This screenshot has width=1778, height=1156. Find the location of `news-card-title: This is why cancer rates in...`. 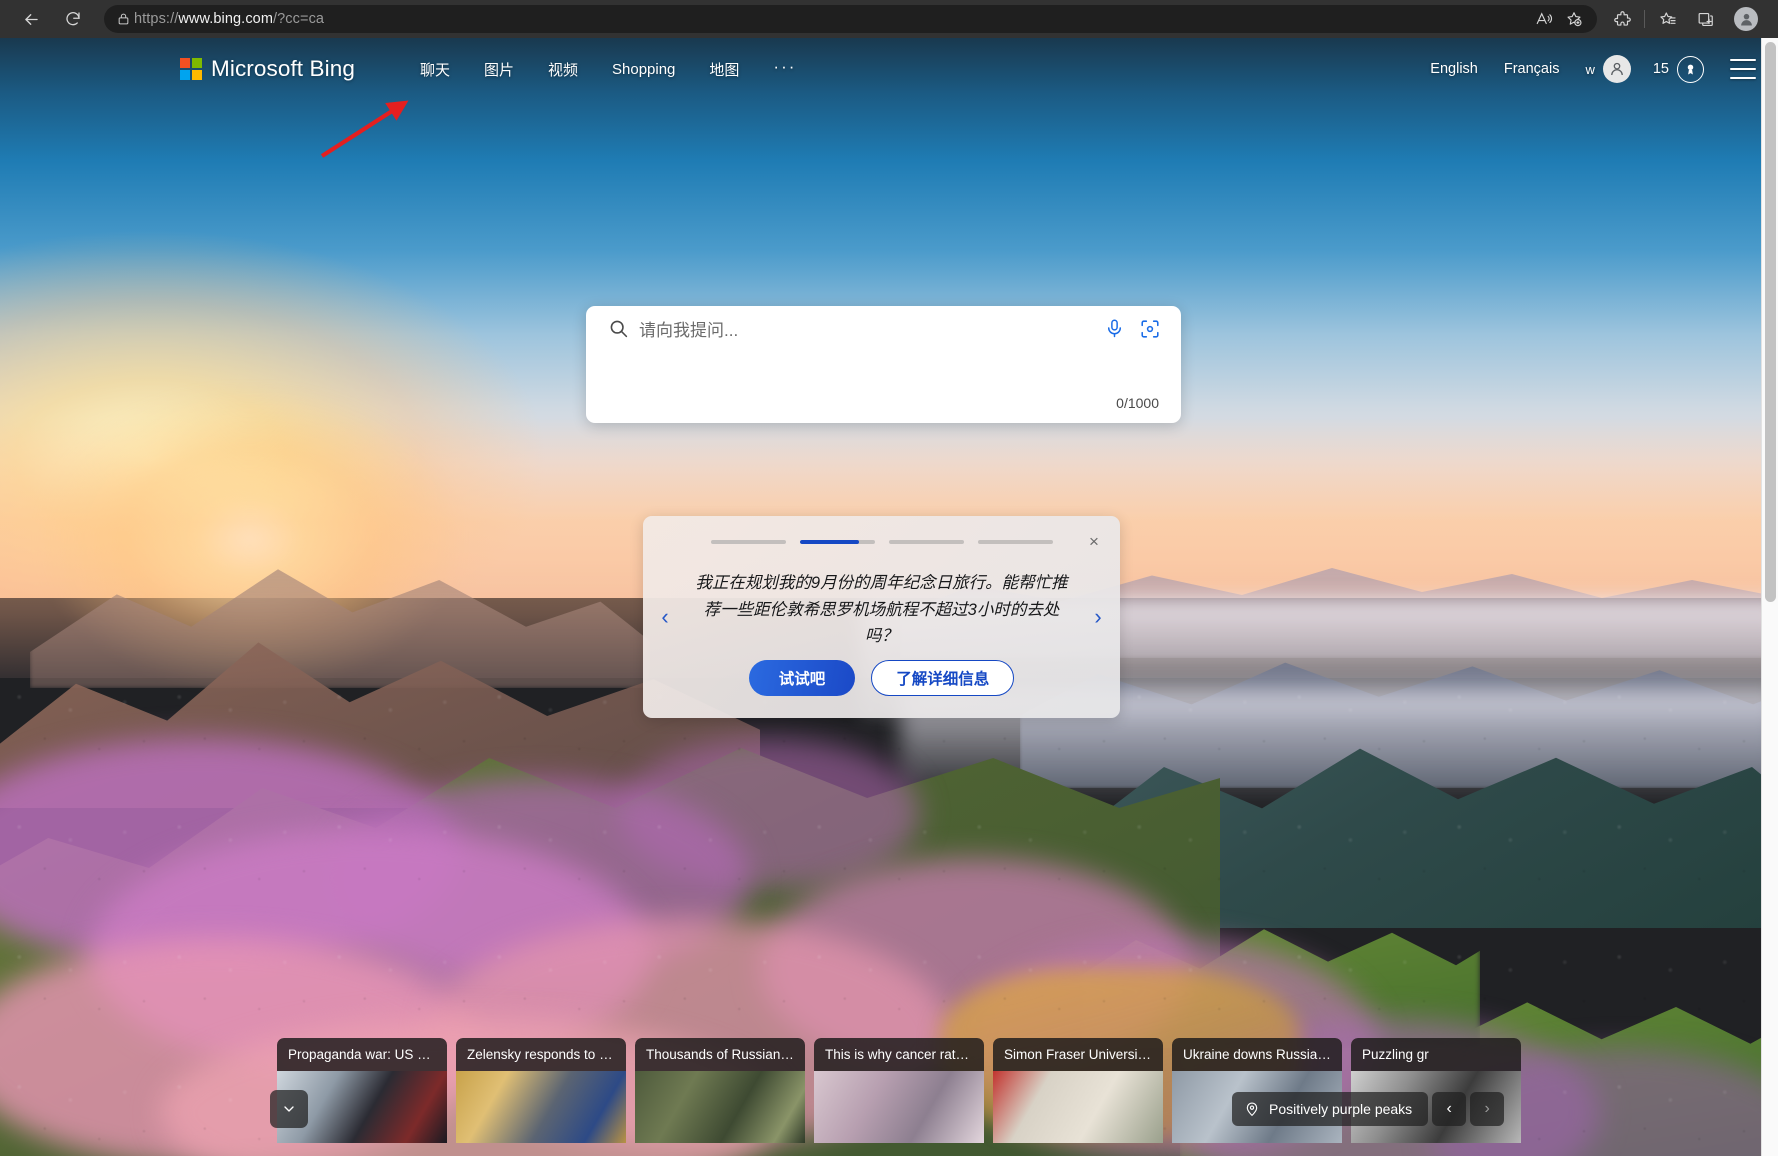

news-card-title: This is why cancer rates in... is located at coordinates (899, 1054).